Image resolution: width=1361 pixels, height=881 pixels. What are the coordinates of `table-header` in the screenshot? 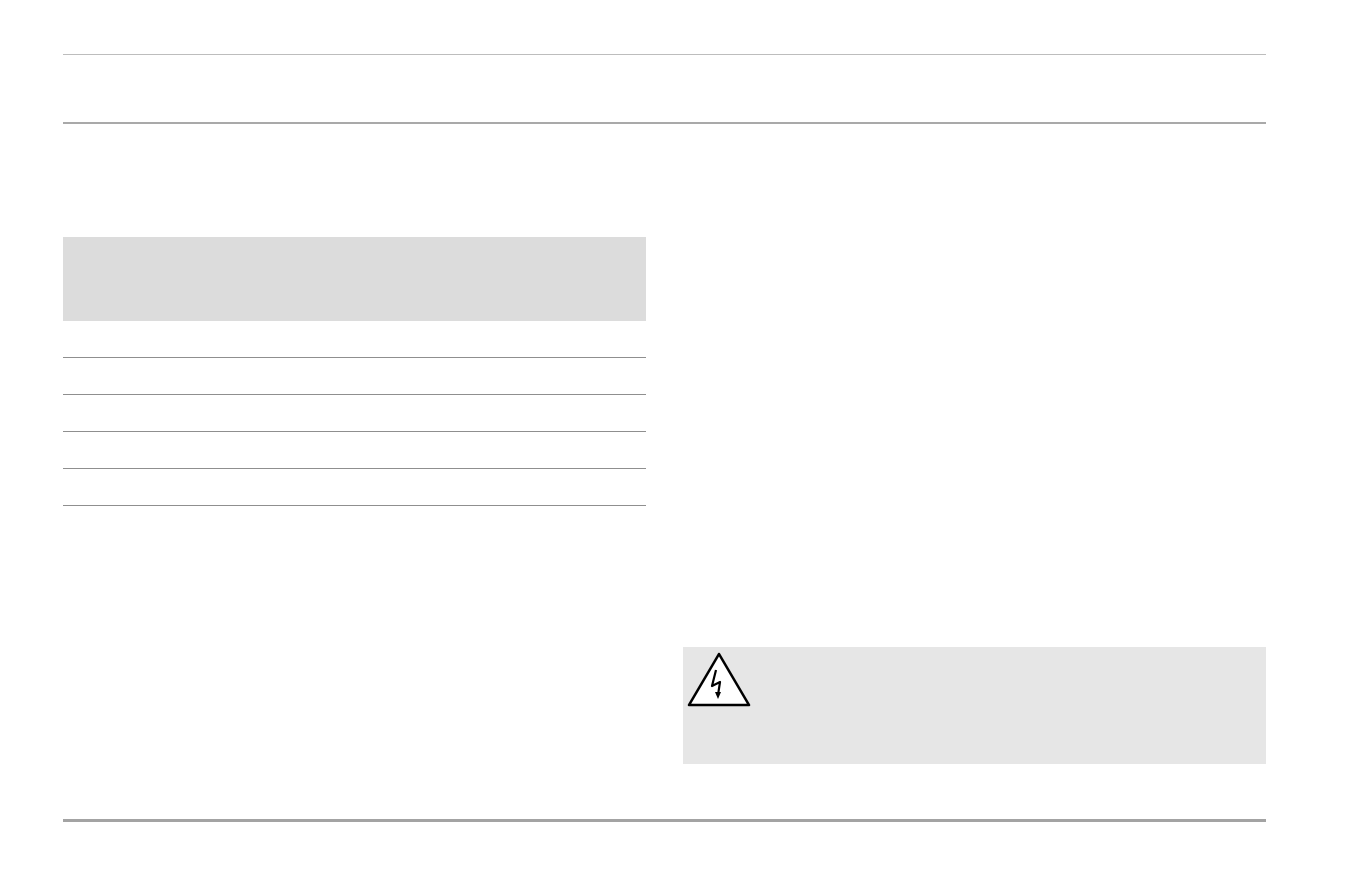 It's located at (354, 279).